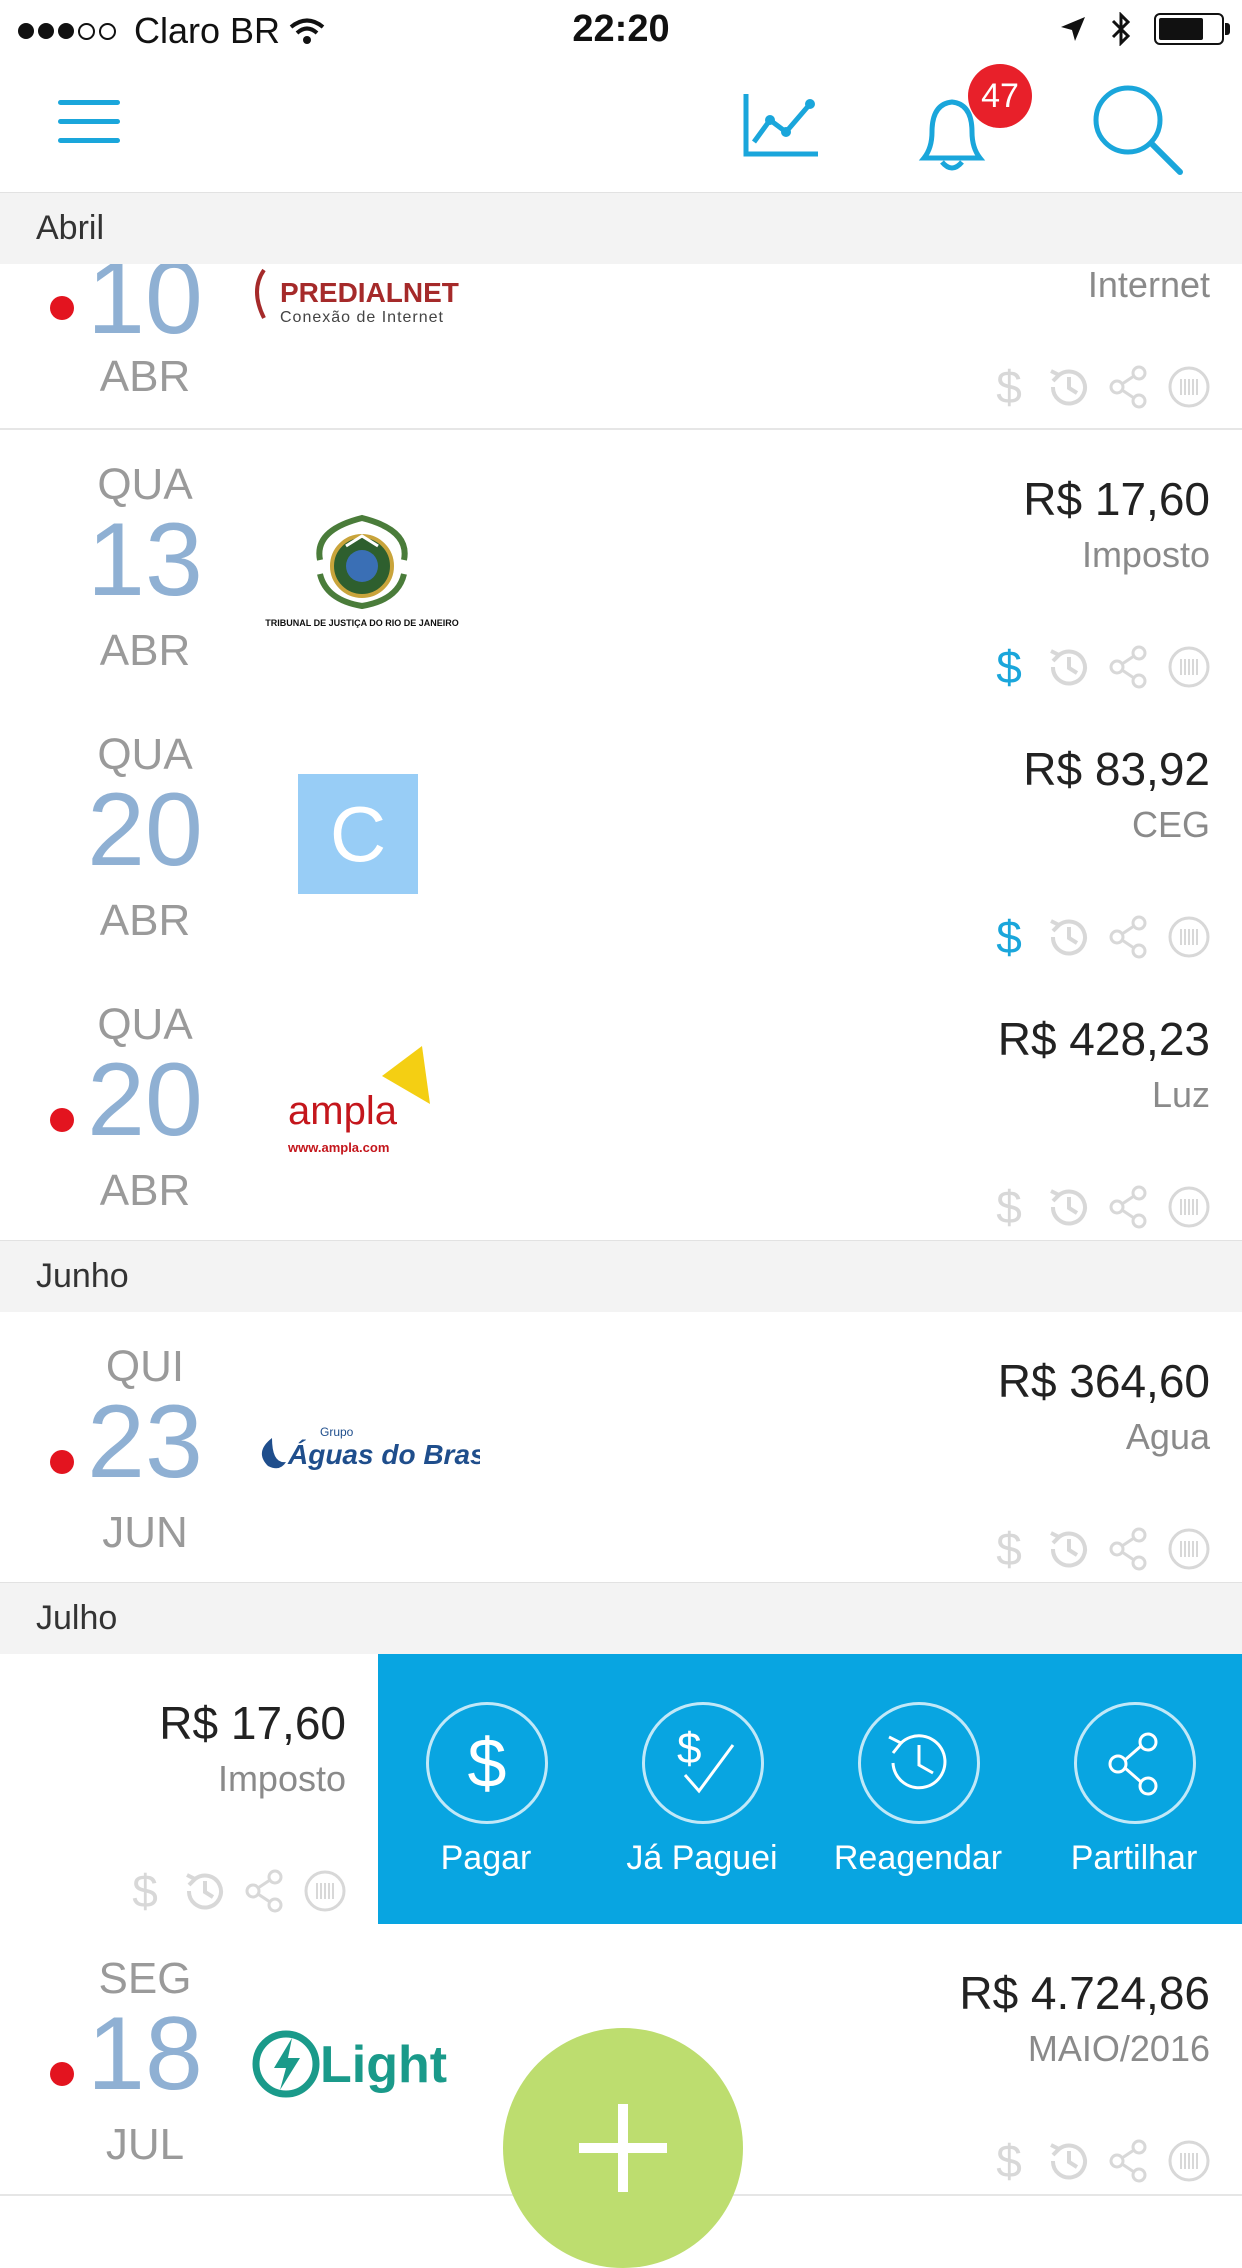  I want to click on bill-row-ceg: QUA 20 ABR C R$ 83,92 CEG $, so click(621, 836).